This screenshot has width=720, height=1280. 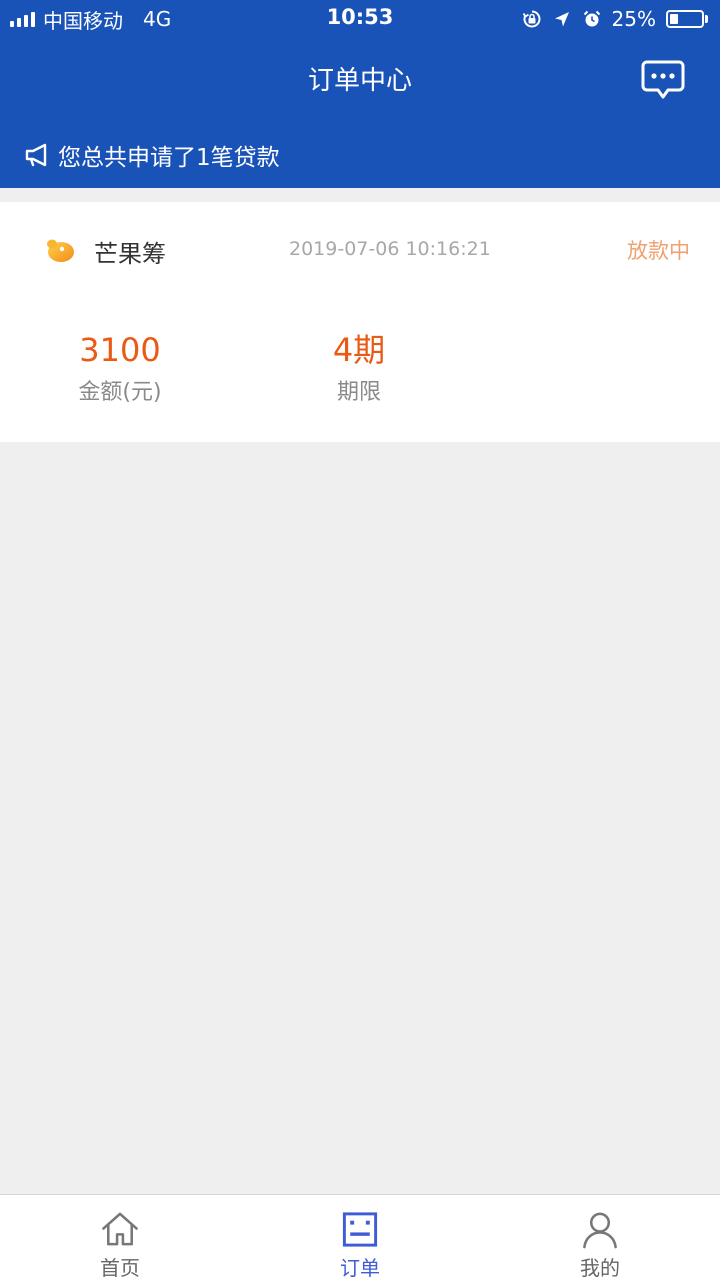 I want to click on term-value: 4期, so click(x=359, y=350).